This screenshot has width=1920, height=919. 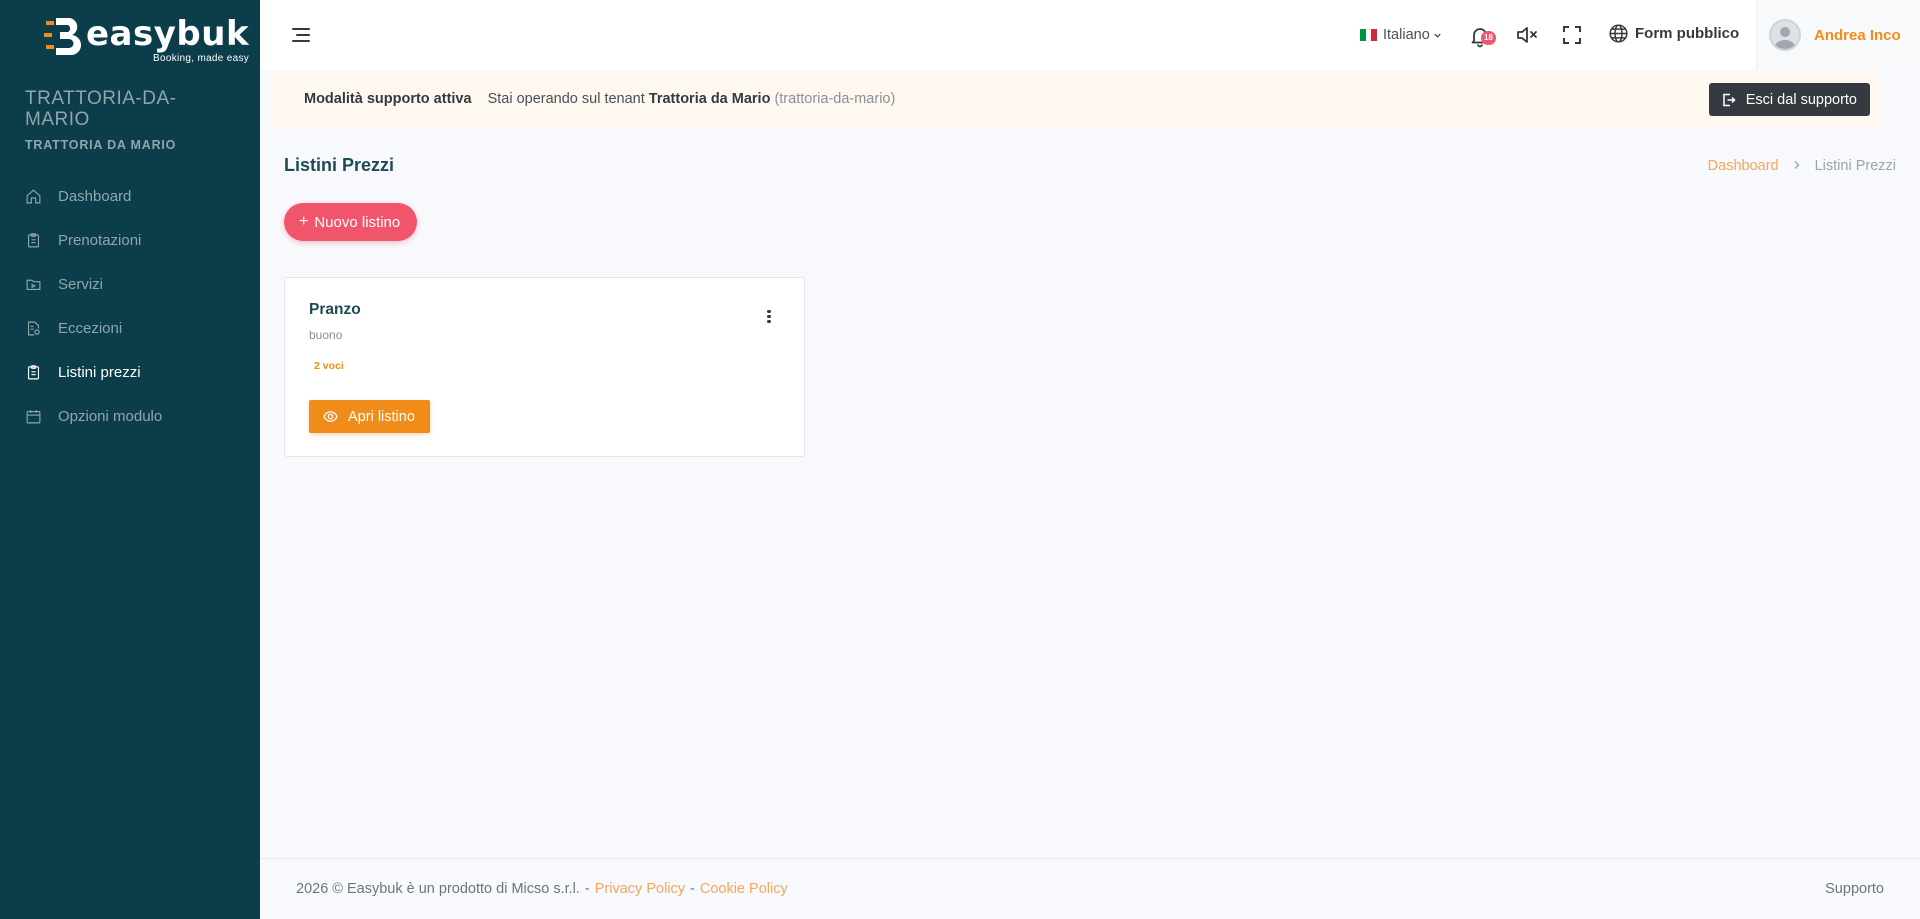 I want to click on topbar: Italiano 18 Form pubblico Andrea Inco, so click(x=1090, y=35).